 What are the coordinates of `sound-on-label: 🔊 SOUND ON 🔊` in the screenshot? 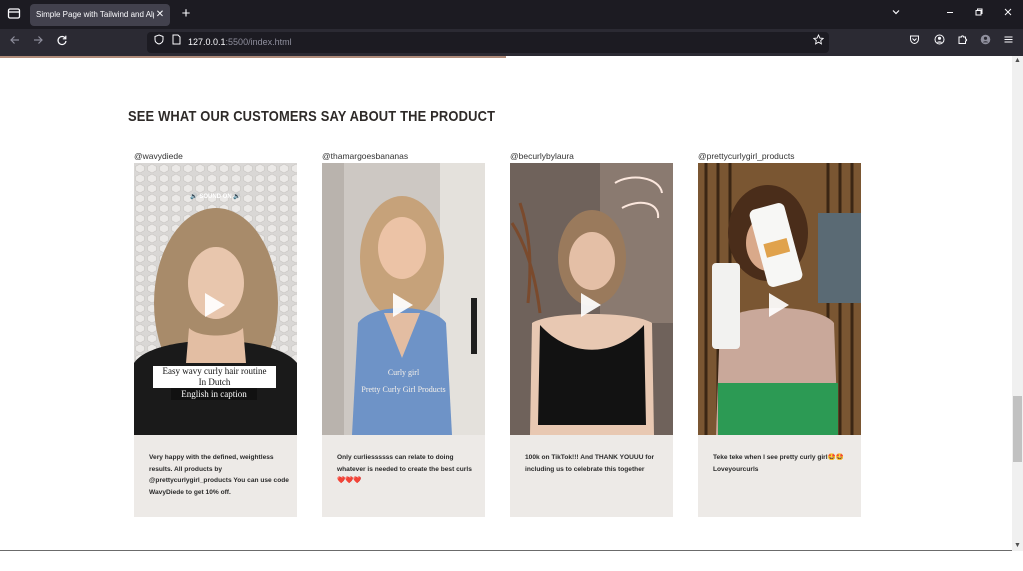 It's located at (215, 197).